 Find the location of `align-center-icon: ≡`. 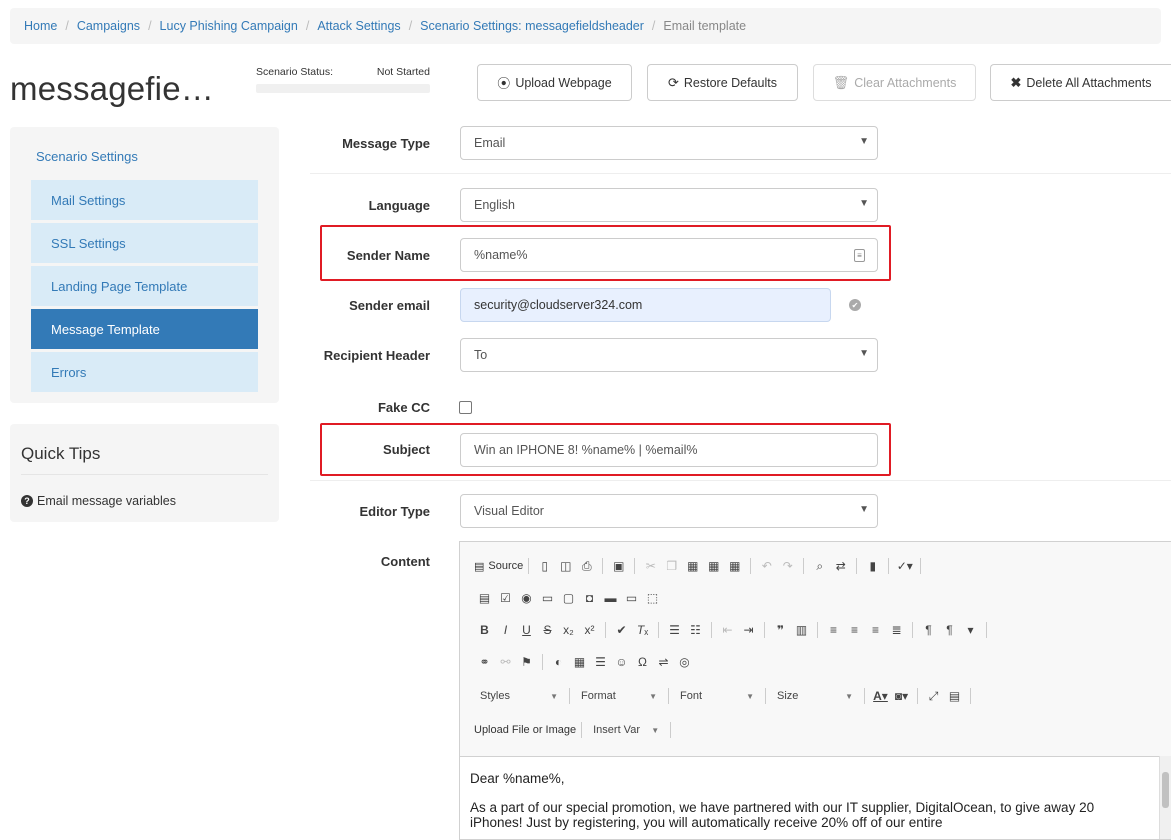

align-center-icon: ≡ is located at coordinates (854, 630).